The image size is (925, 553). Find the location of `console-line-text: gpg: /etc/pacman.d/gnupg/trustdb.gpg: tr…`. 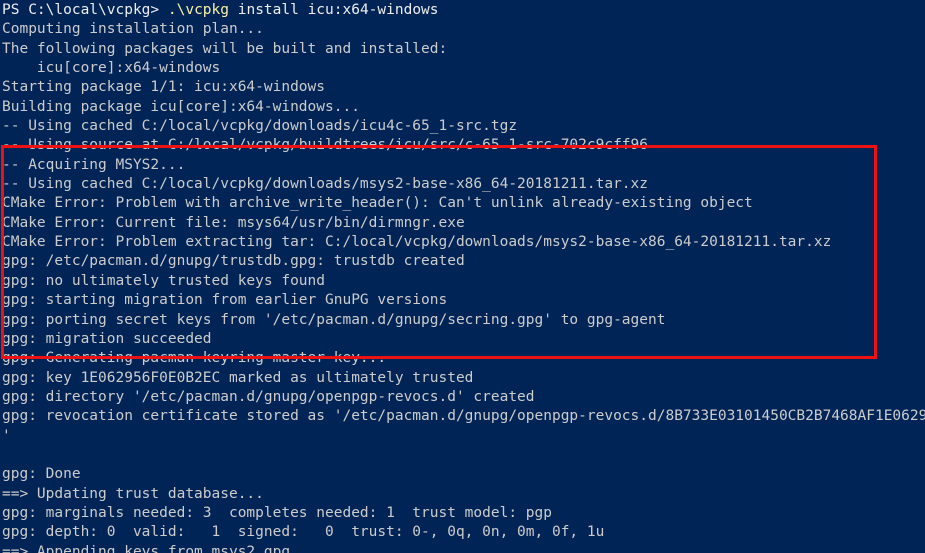

console-line-text: gpg: /etc/pacman.d/gnupg/trustdb.gpg: tr… is located at coordinates (233, 261).